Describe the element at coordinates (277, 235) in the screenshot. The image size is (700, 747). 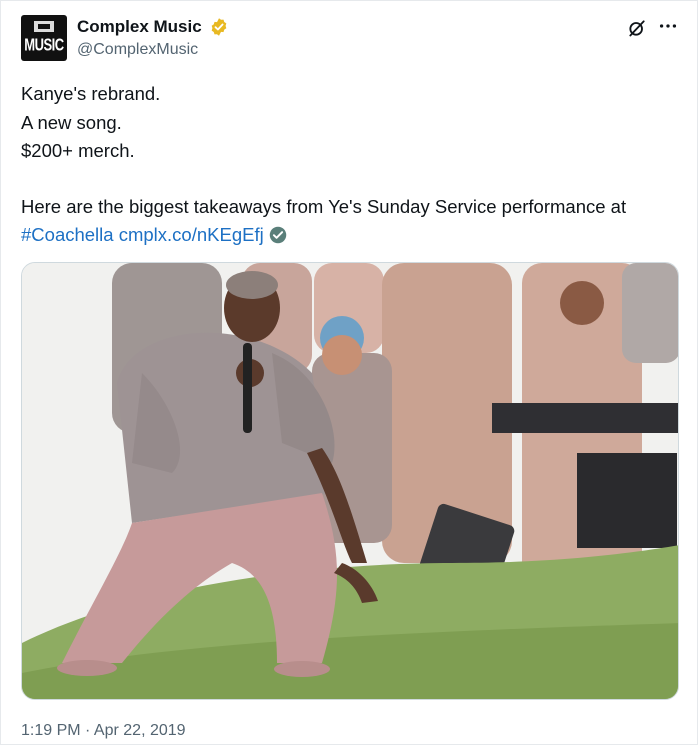
I see `checkmark-icon` at that location.